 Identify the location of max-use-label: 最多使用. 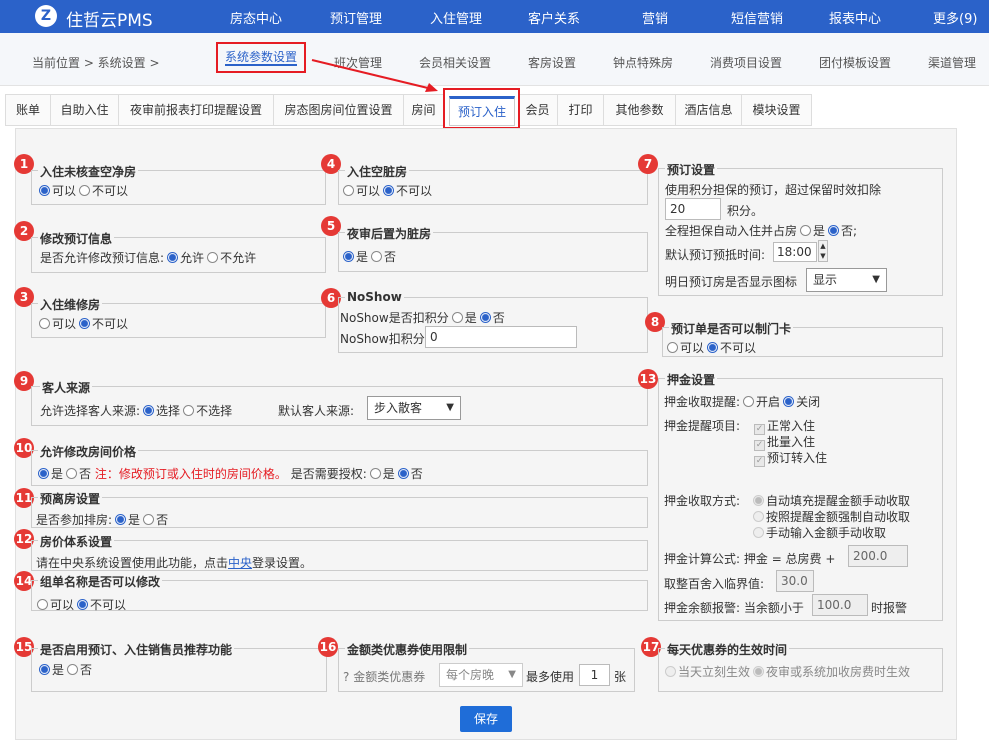
(550, 677).